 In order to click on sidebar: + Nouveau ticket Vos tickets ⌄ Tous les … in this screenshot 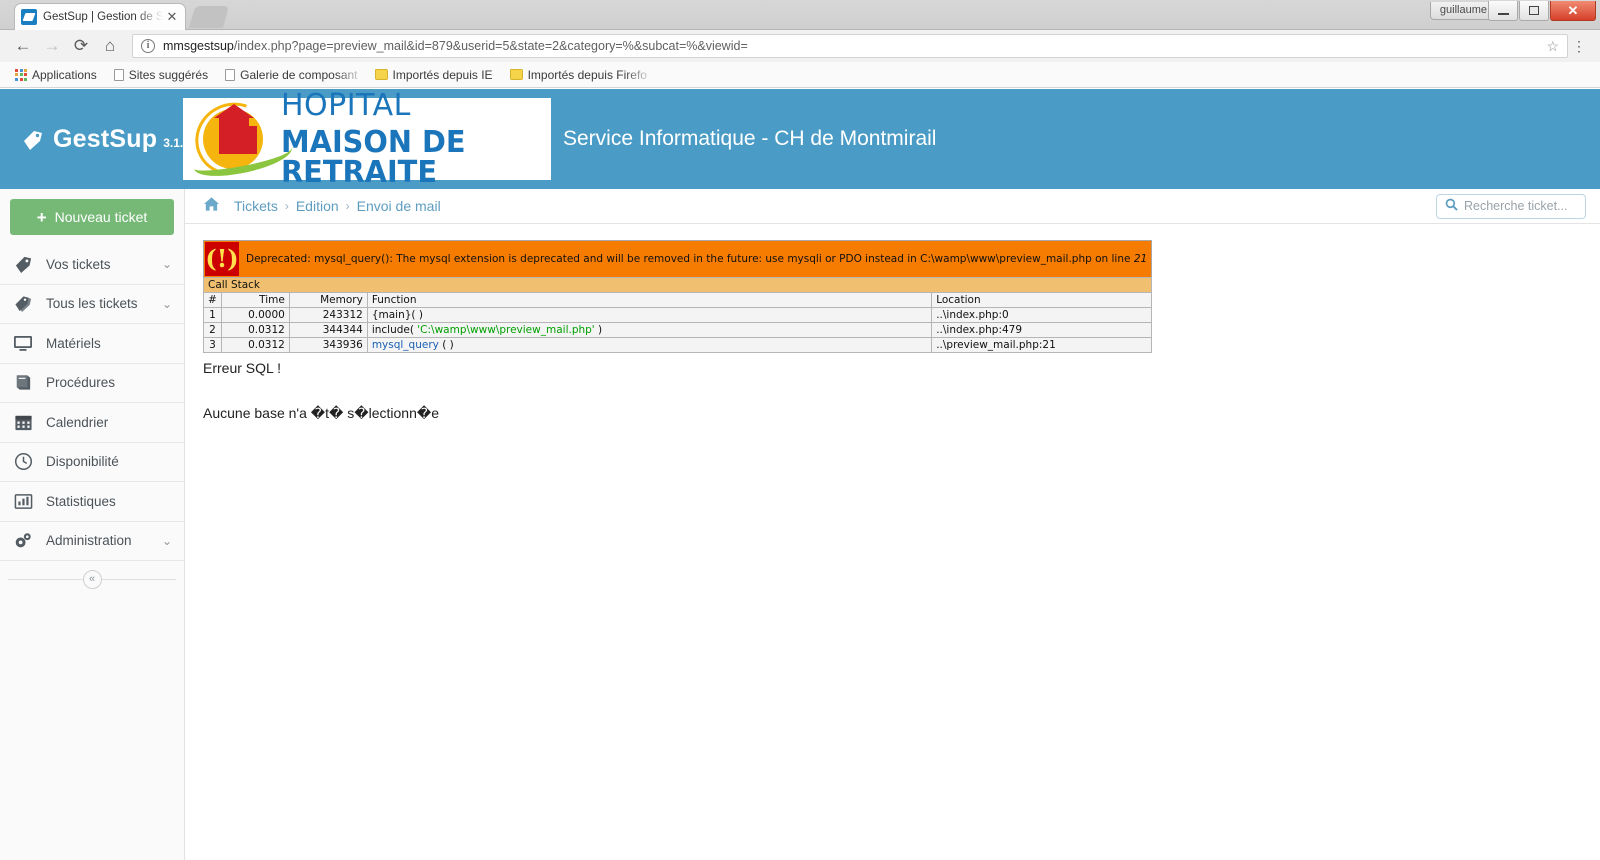, I will do `click(92, 524)`.